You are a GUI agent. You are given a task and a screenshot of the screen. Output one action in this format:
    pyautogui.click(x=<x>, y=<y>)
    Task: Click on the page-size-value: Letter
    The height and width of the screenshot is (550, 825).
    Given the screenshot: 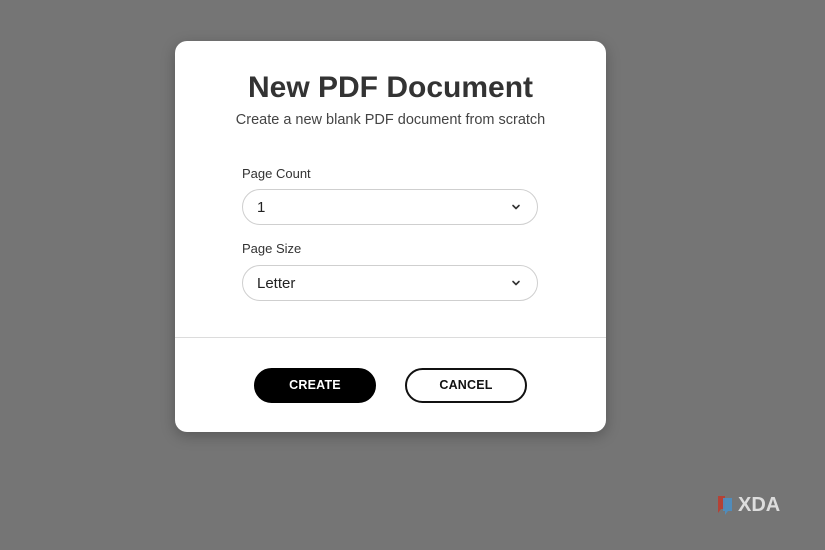 What is the action you would take?
    pyautogui.click(x=276, y=283)
    